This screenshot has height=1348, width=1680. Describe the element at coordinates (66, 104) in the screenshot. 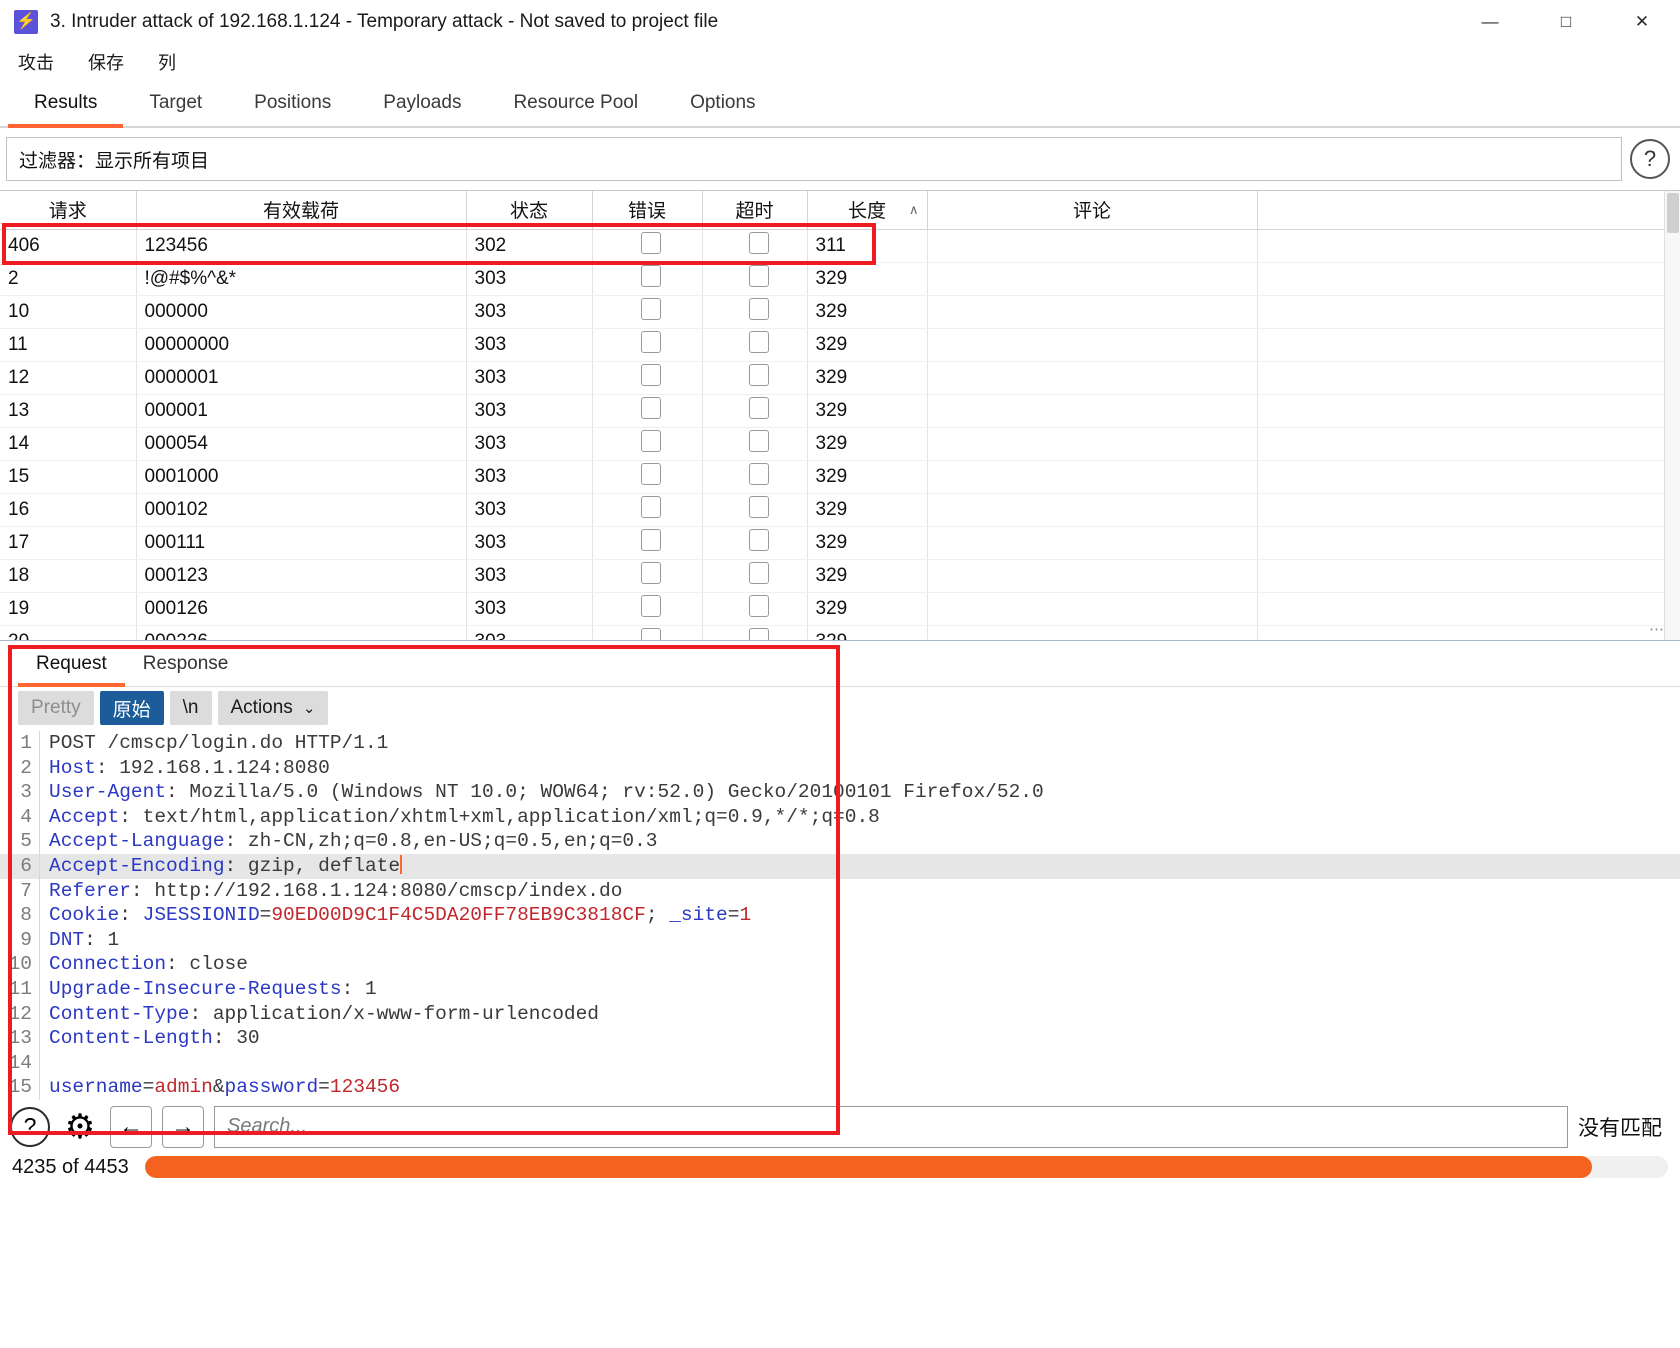

I see `tab-results: Results` at that location.